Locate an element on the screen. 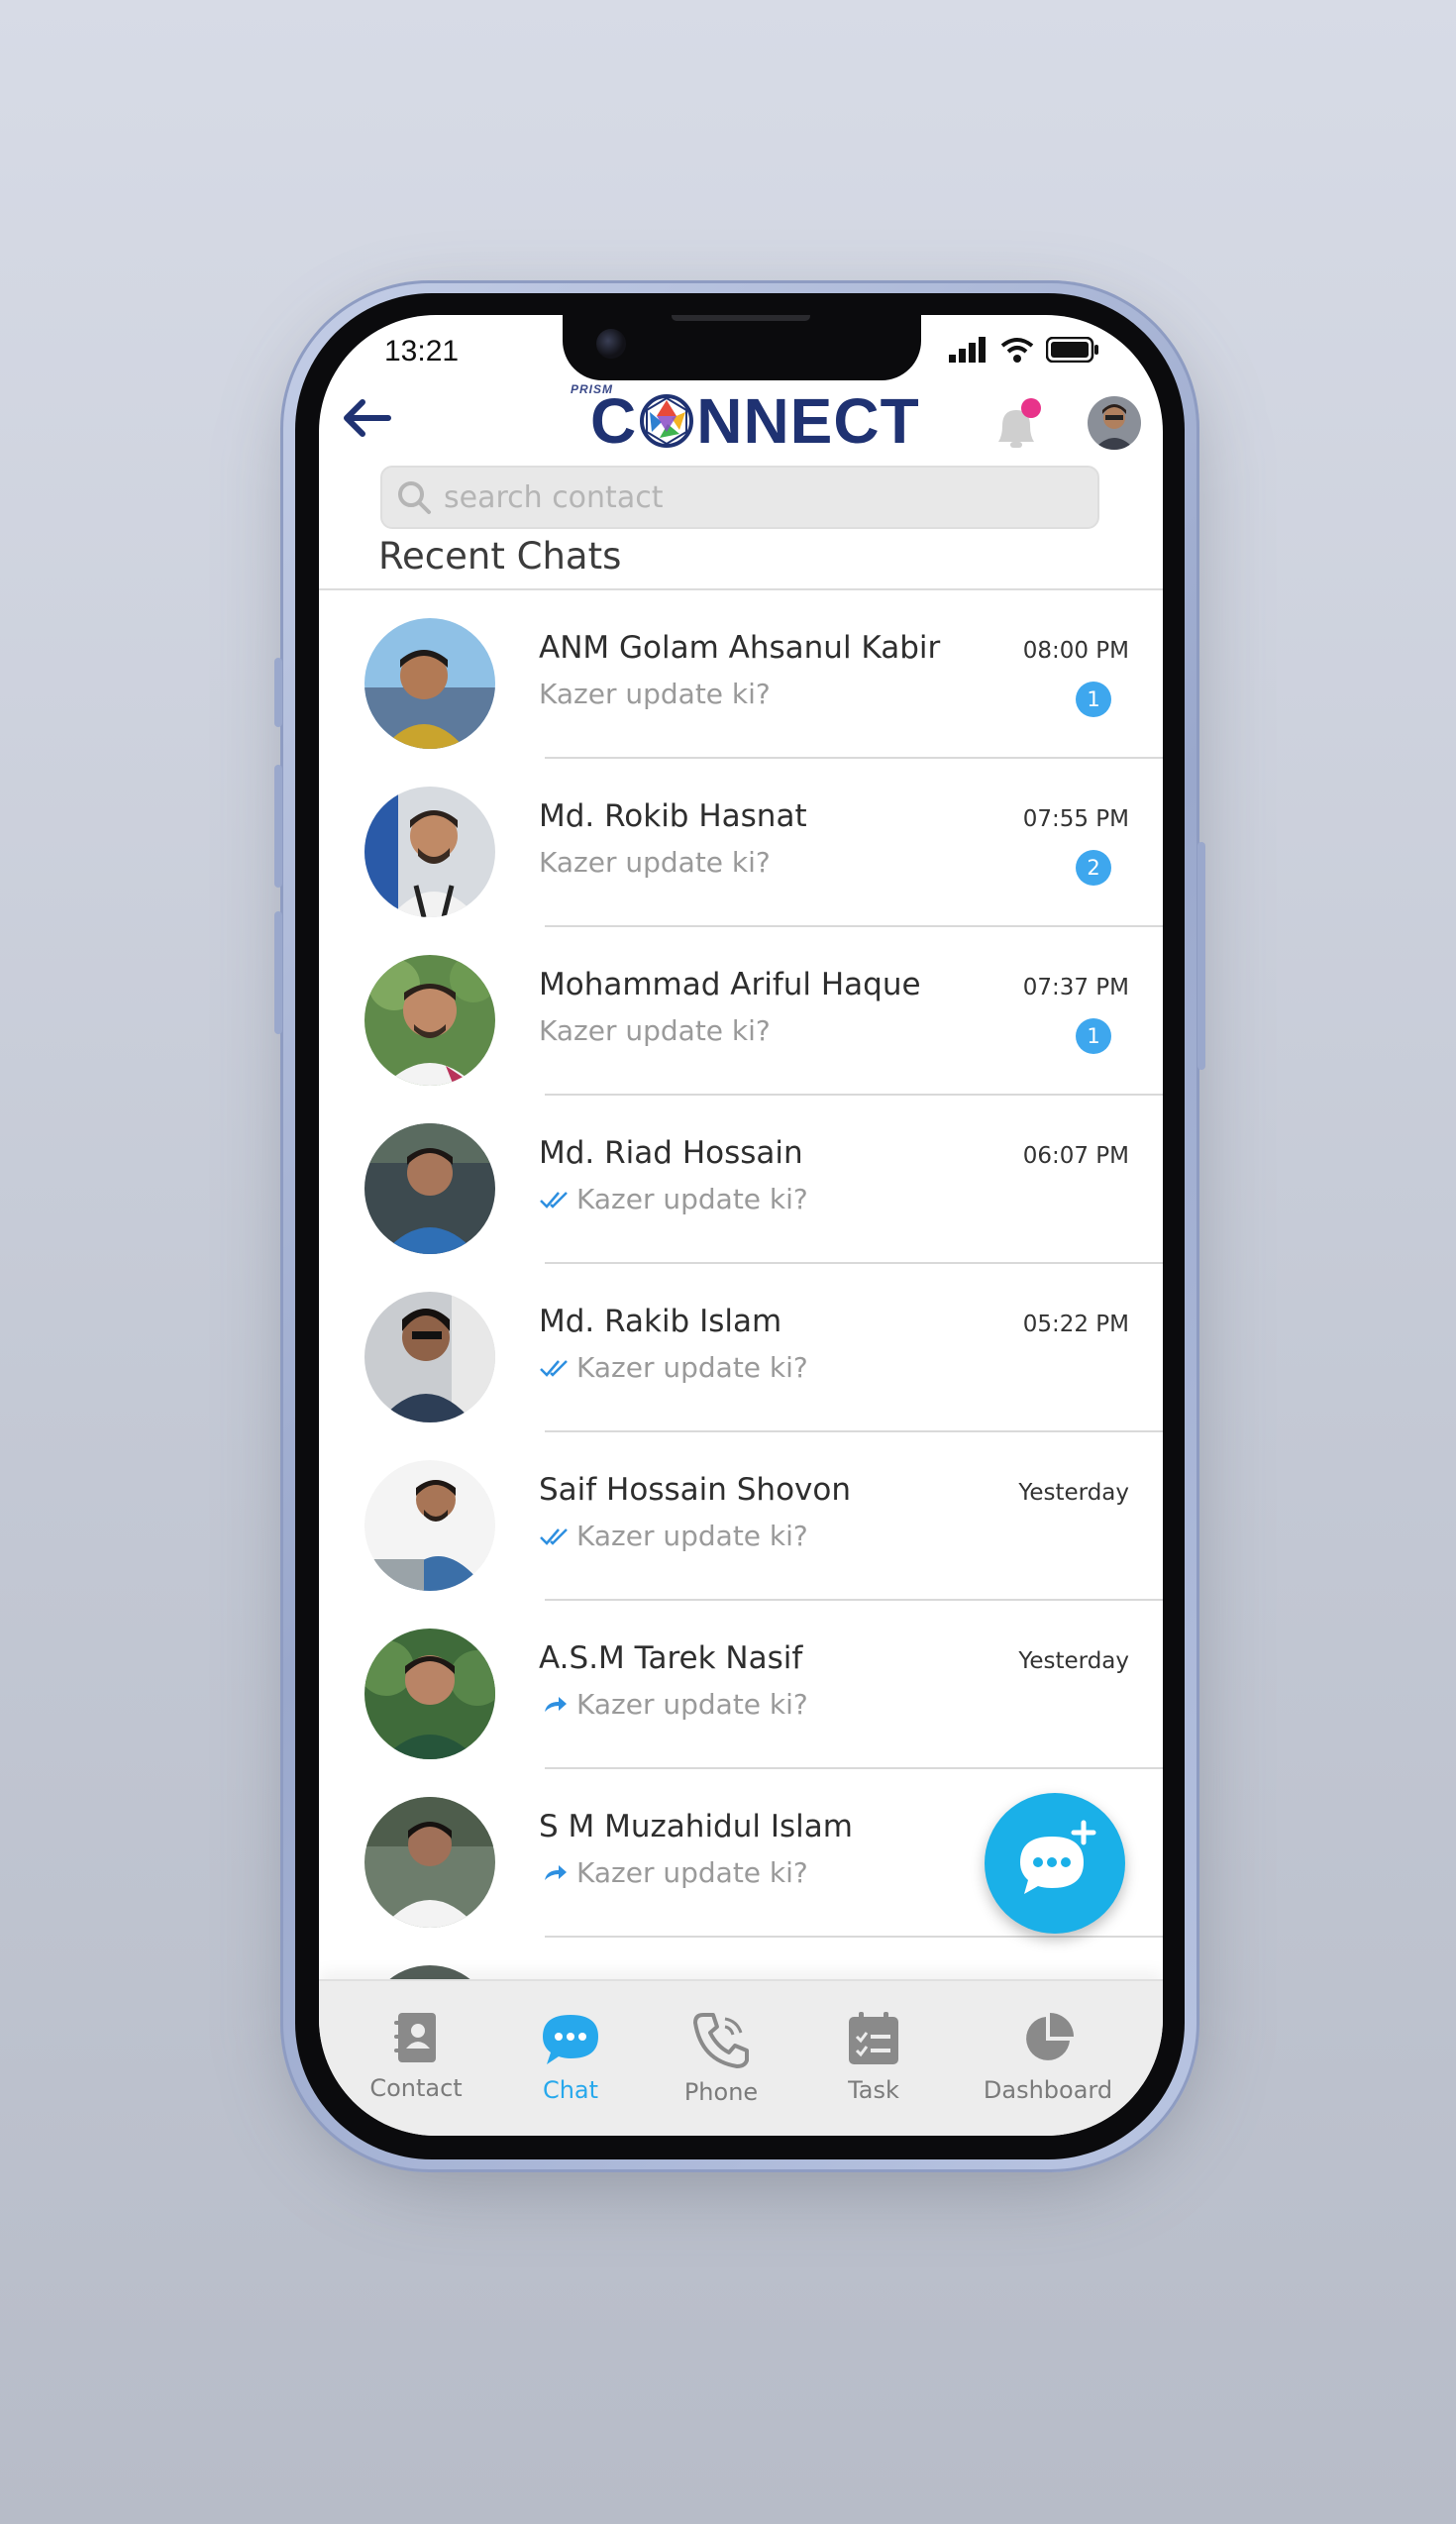  volume-up-button is located at coordinates (278, 826).